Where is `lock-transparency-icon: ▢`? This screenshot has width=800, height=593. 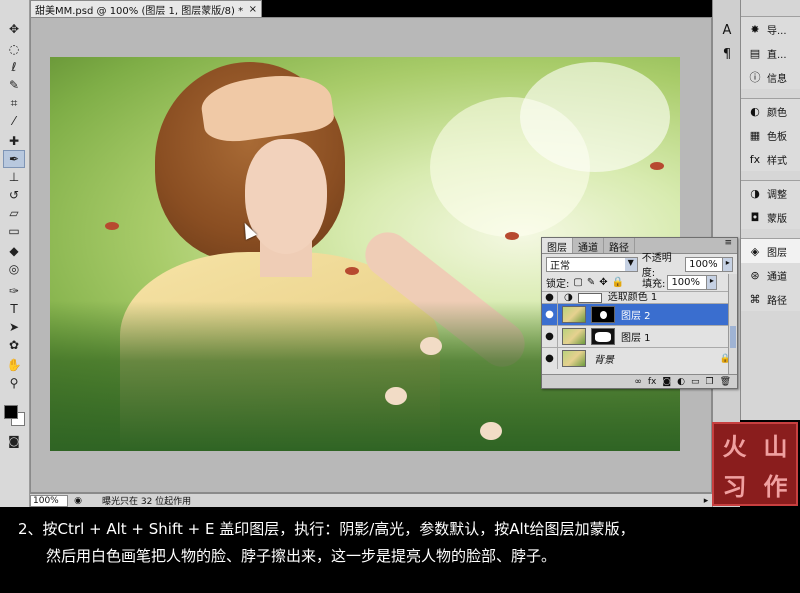 lock-transparency-icon: ▢ is located at coordinates (577, 282).